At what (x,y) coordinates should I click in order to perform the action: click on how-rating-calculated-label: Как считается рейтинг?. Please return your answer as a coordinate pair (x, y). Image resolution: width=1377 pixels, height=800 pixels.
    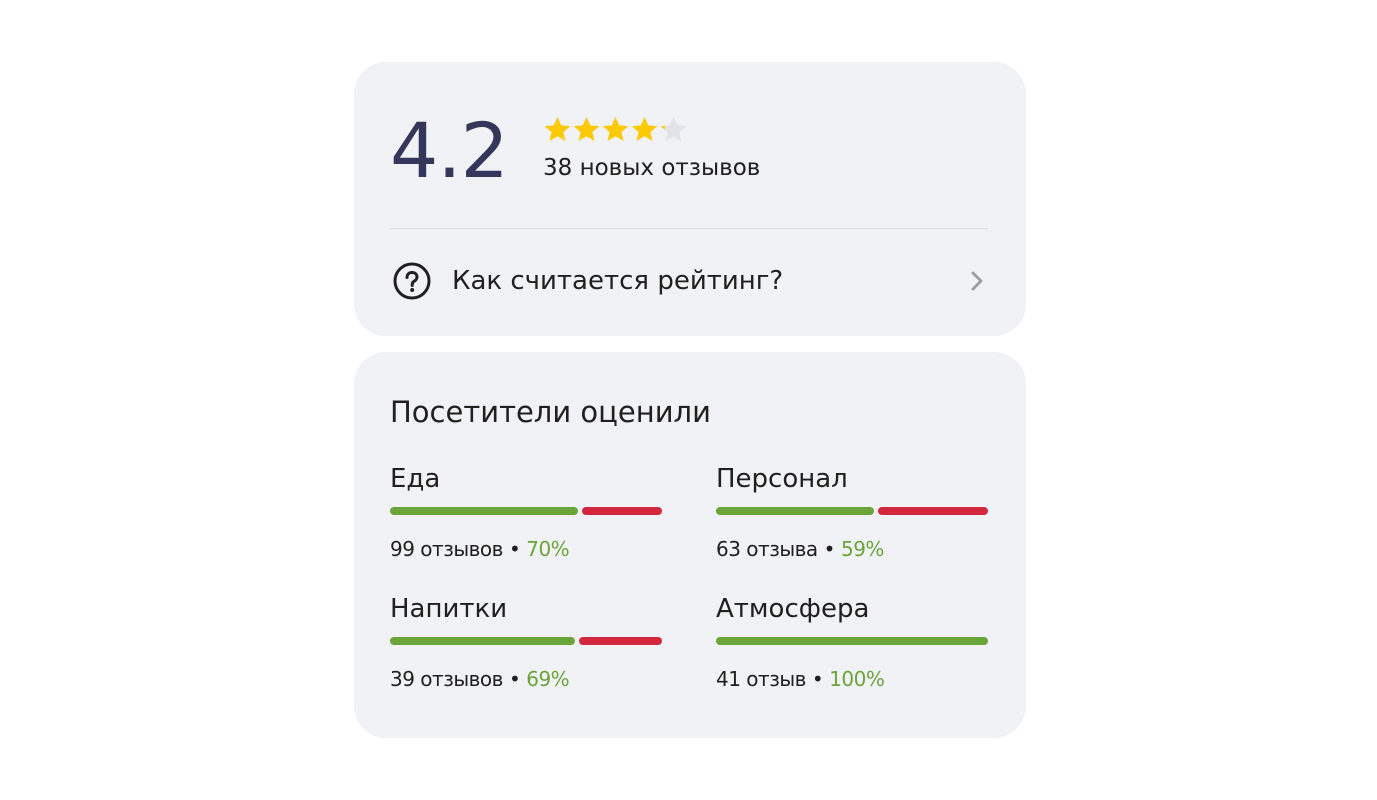
    Looking at the image, I should click on (618, 281).